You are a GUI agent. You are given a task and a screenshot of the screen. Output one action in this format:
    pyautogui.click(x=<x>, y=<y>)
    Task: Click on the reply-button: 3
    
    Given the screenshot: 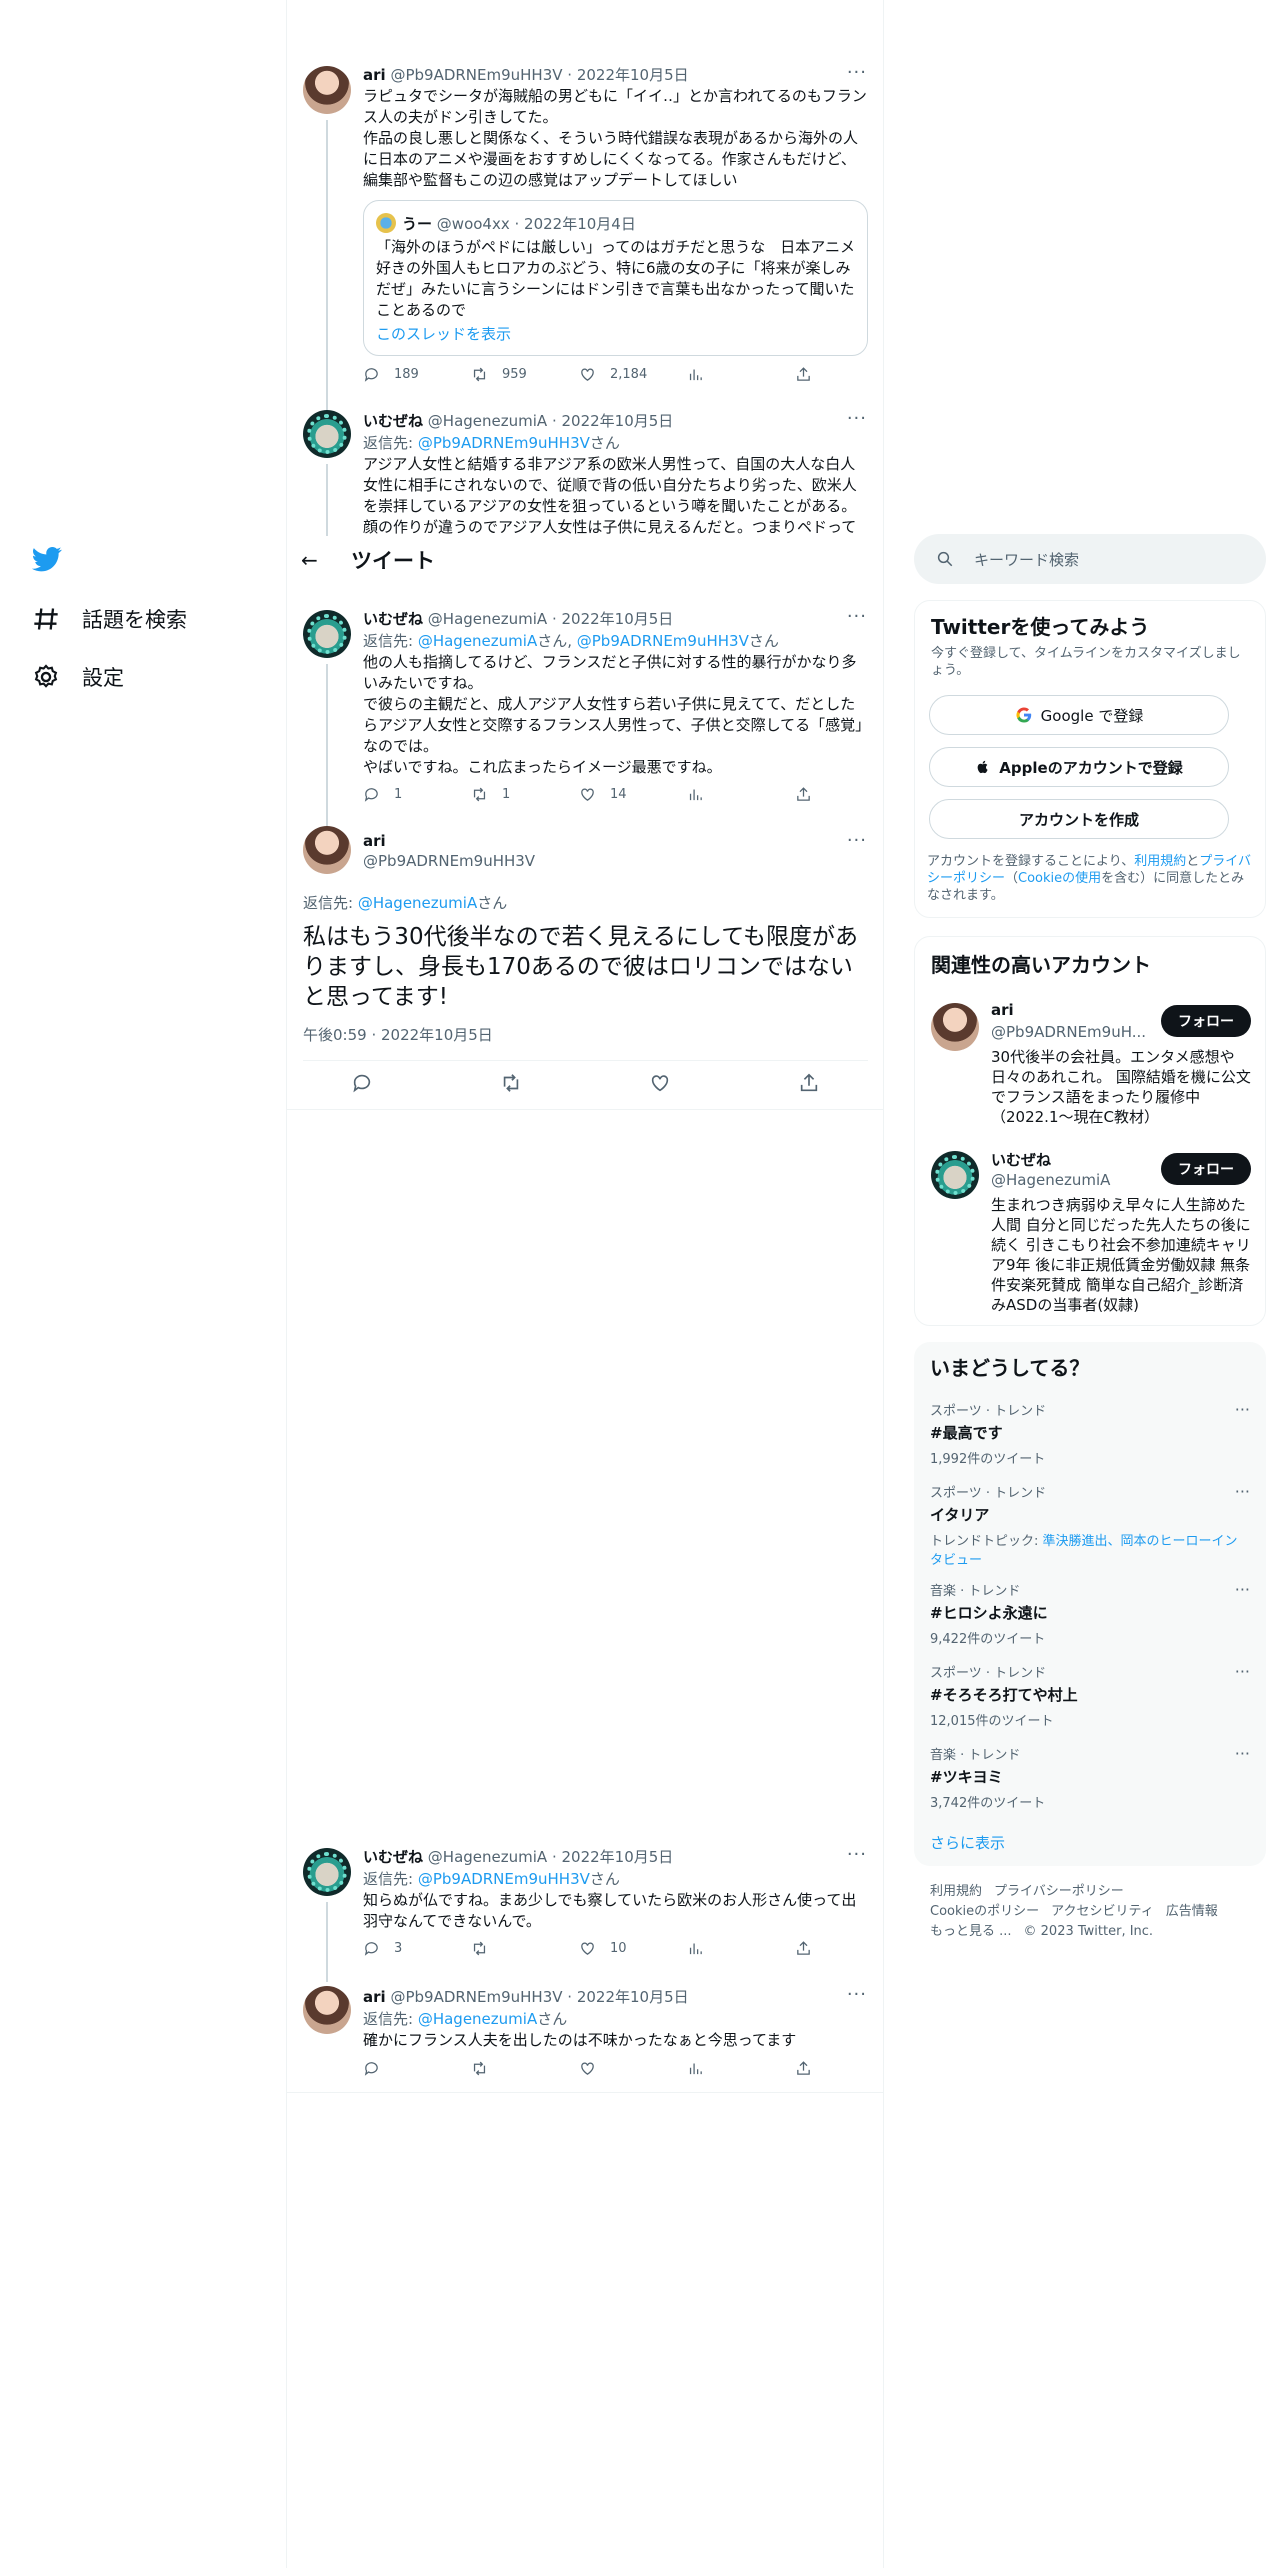 What is the action you would take?
    pyautogui.click(x=417, y=1948)
    